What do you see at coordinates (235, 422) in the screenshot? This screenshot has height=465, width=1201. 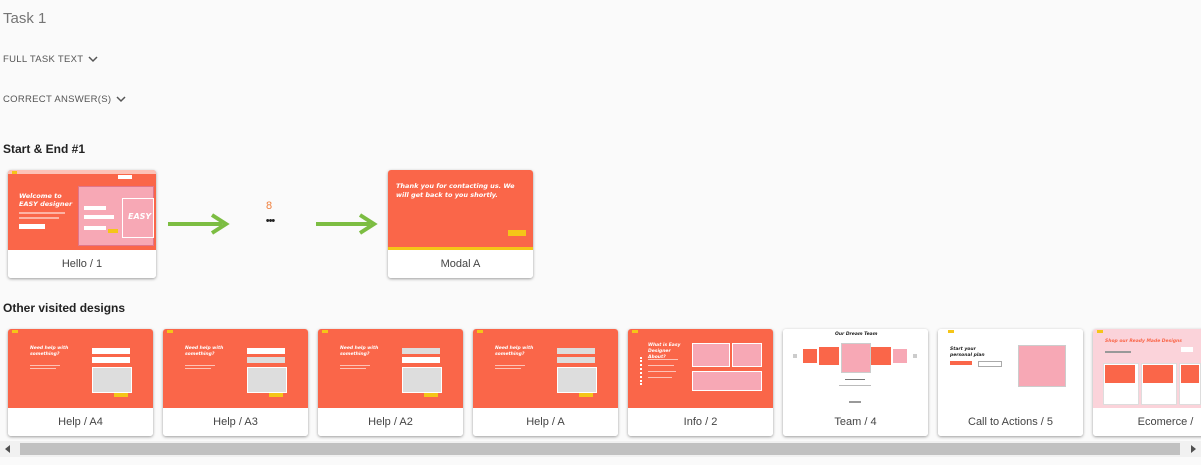 I see `card-label: Help / A3` at bounding box center [235, 422].